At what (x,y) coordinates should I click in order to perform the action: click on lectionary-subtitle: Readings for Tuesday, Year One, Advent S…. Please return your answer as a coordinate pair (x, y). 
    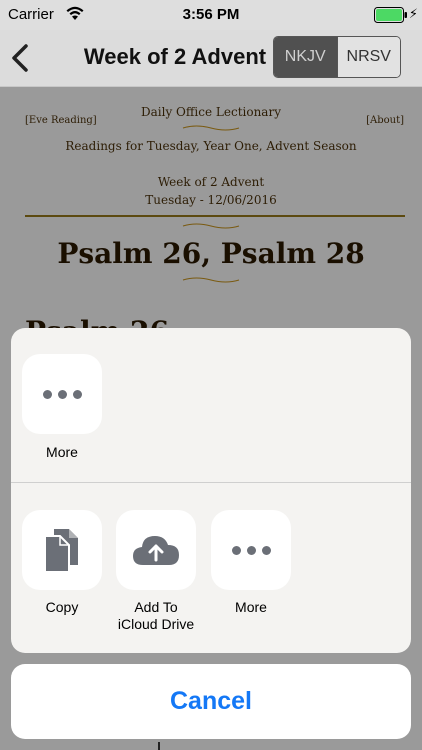
    Looking at the image, I should click on (211, 146).